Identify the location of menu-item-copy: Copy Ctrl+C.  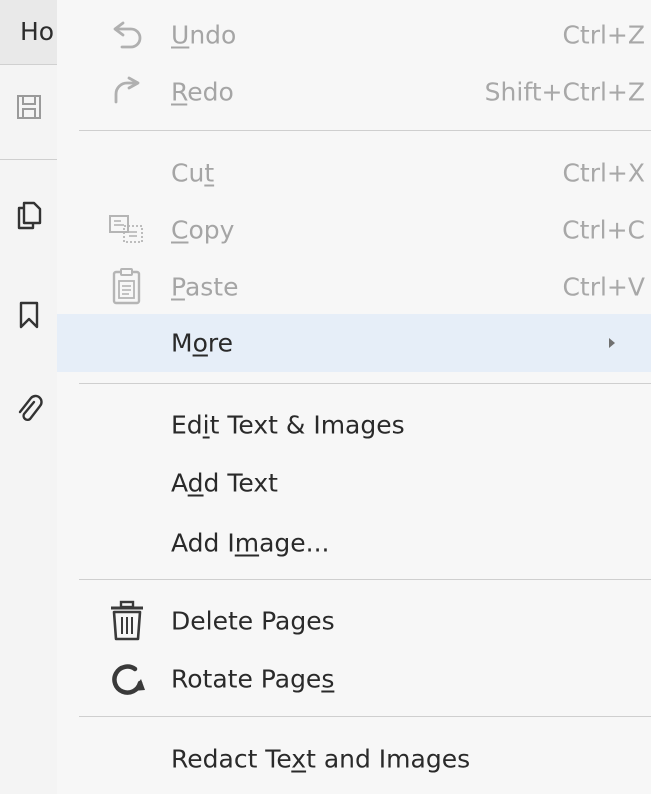
(354, 230).